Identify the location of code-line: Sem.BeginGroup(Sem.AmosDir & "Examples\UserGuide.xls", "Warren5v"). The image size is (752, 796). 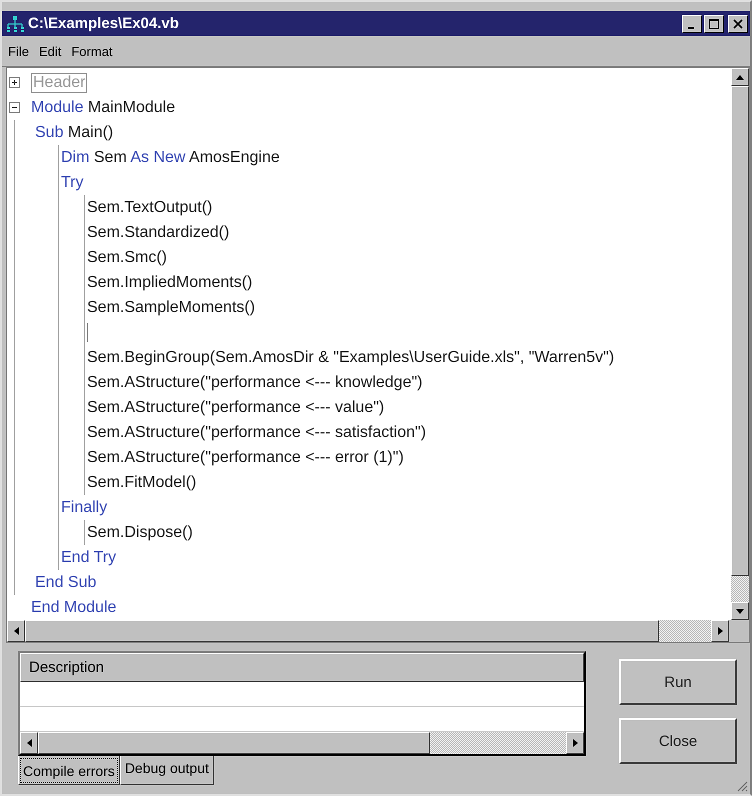
(350, 357).